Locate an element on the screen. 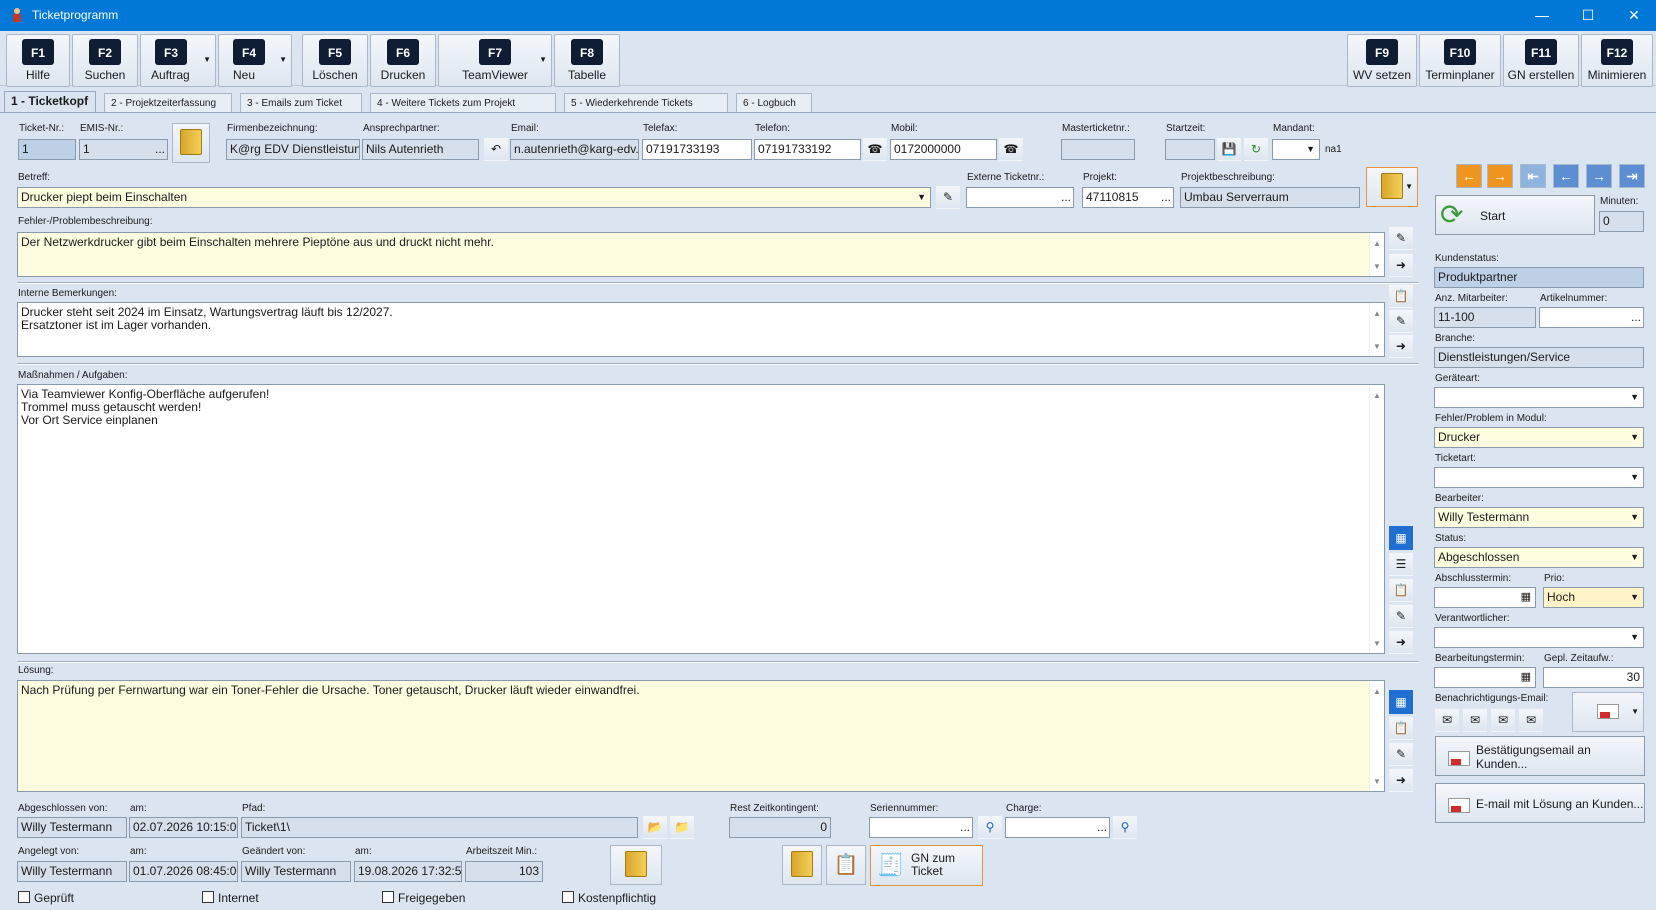 The width and height of the screenshot is (1656, 910). f7-teamviewer-button: F7 TeamViewer ▼ is located at coordinates (495, 60).